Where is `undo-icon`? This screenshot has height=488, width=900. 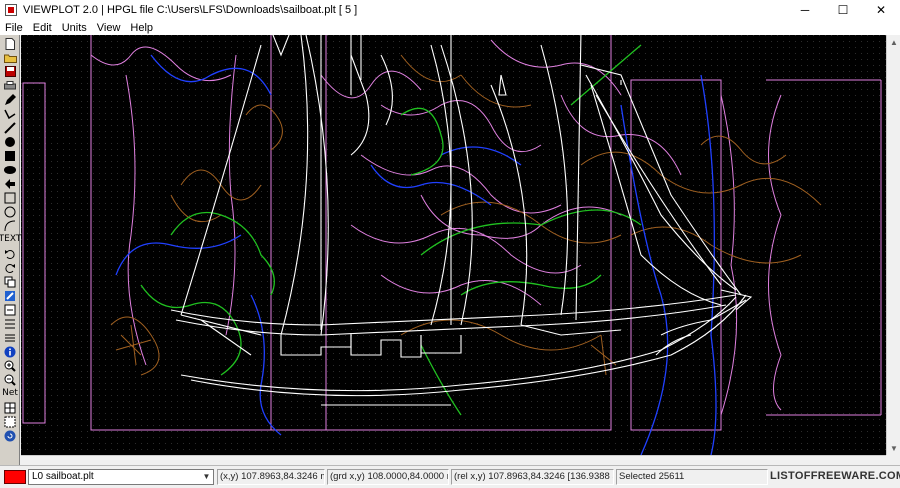 undo-icon is located at coordinates (10, 253).